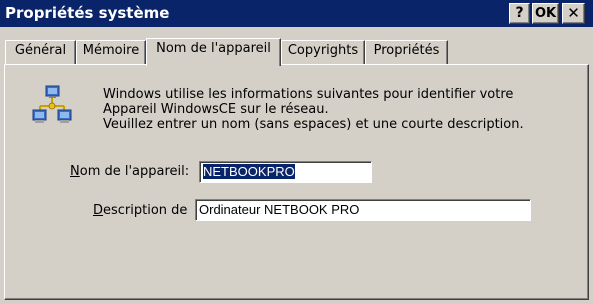 Image resolution: width=593 pixels, height=304 pixels. What do you see at coordinates (279, 209) in the screenshot?
I see `description-value: Ordinateur NETBOOK PRO` at bounding box center [279, 209].